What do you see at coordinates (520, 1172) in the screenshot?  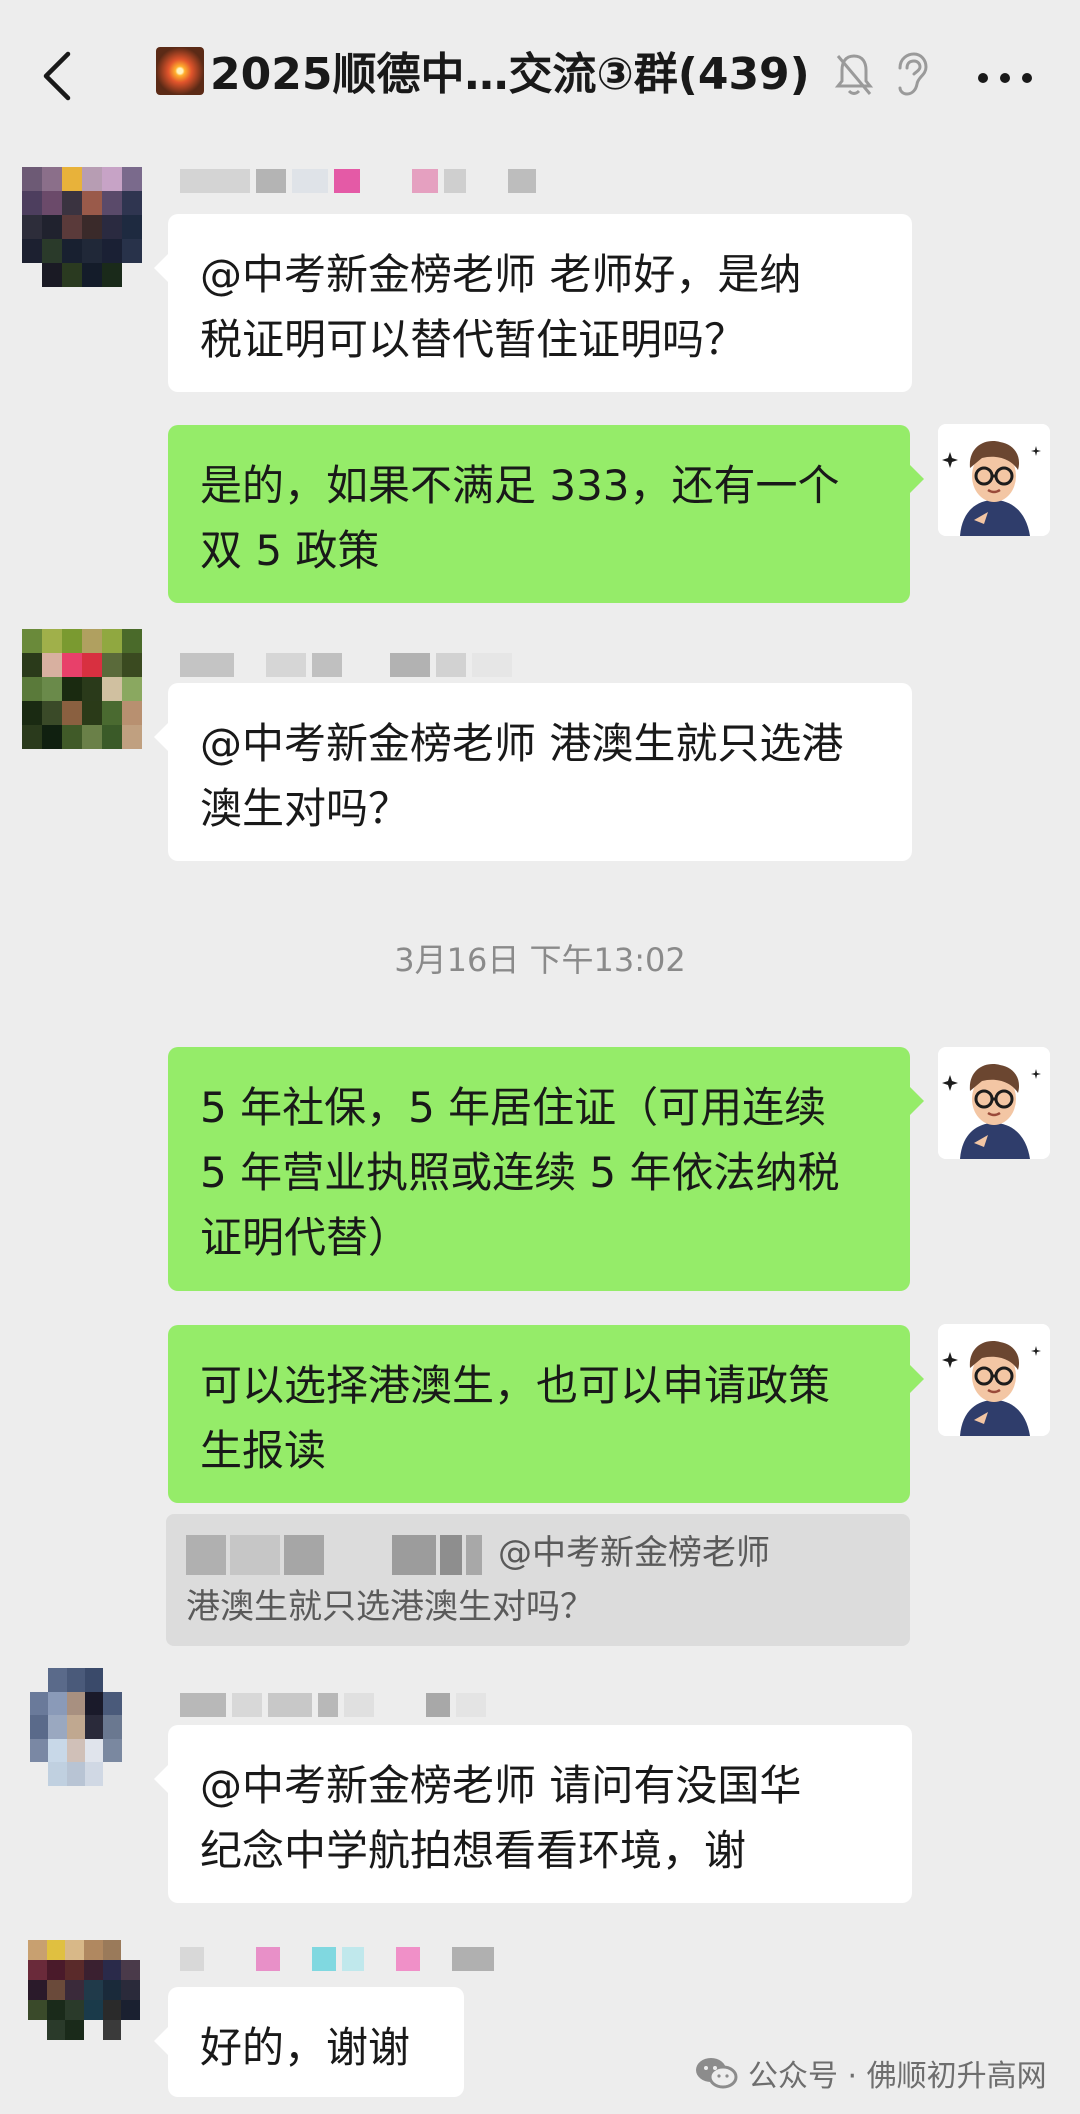 I see `message-line: 5 年营业执照或连续 5 年依法纳税` at bounding box center [520, 1172].